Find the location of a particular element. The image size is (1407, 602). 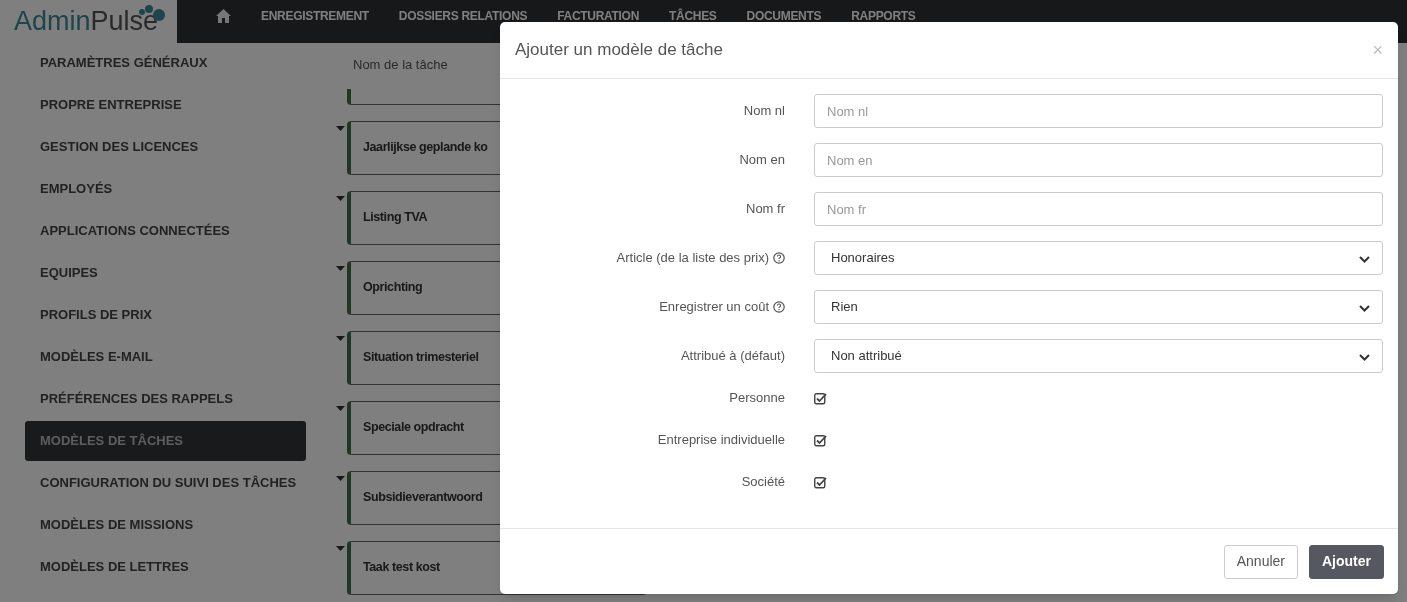

field-label: Entreprise individuelle is located at coordinates (721, 440).